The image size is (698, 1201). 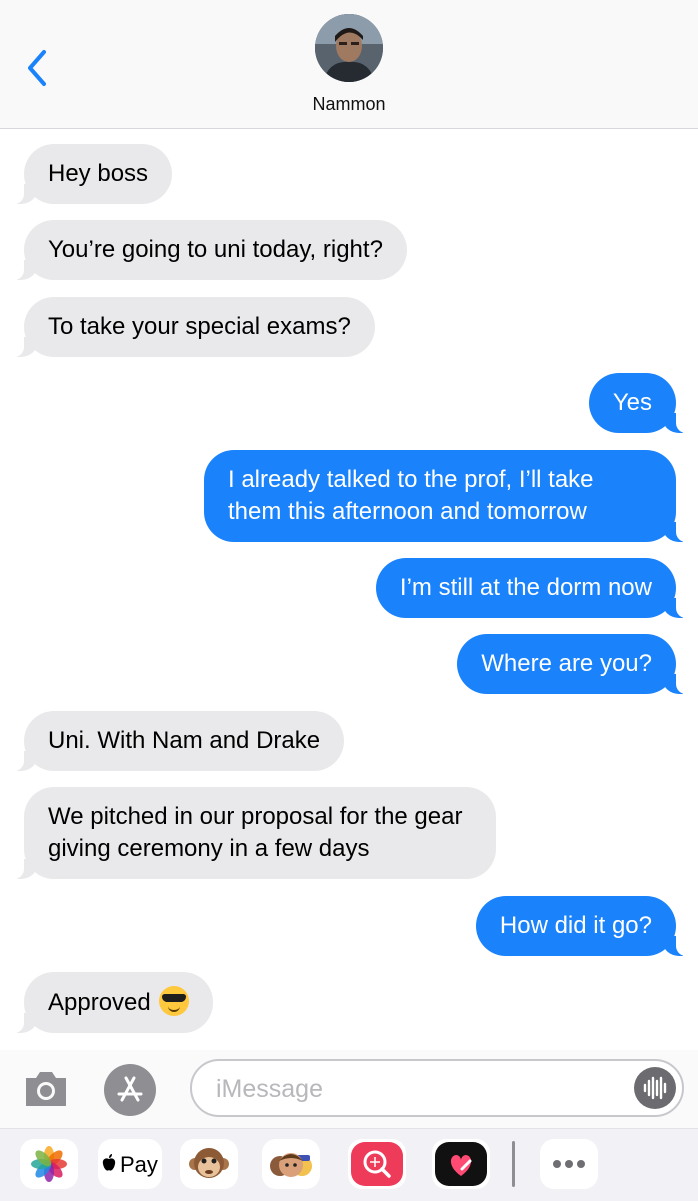 I want to click on photos-app-button, so click(x=49, y=1164).